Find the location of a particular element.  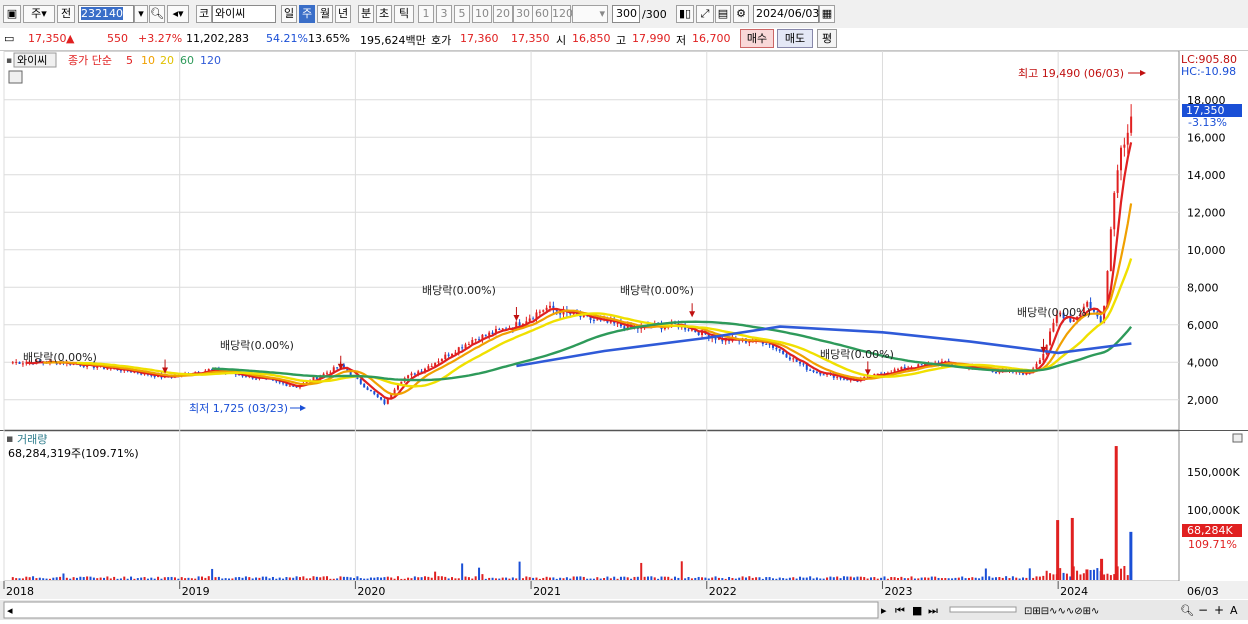

stop-icon: ■ is located at coordinates (917, 610).